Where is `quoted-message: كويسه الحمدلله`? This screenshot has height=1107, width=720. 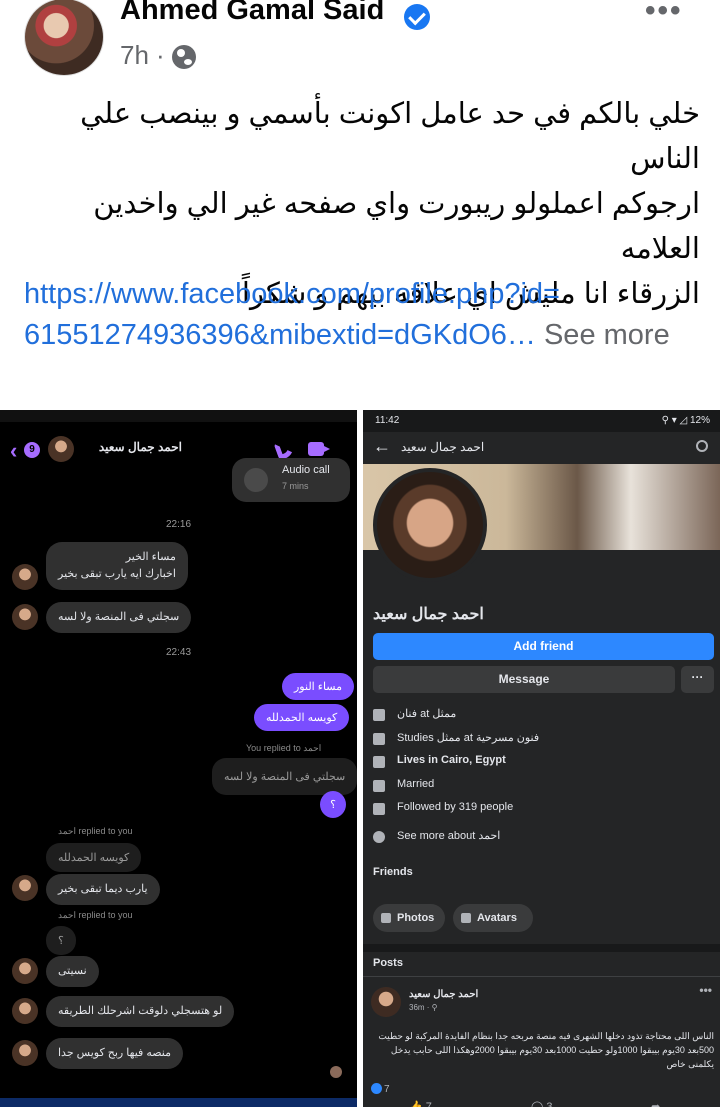
quoted-message: كويسه الحمدلله is located at coordinates (94, 857).